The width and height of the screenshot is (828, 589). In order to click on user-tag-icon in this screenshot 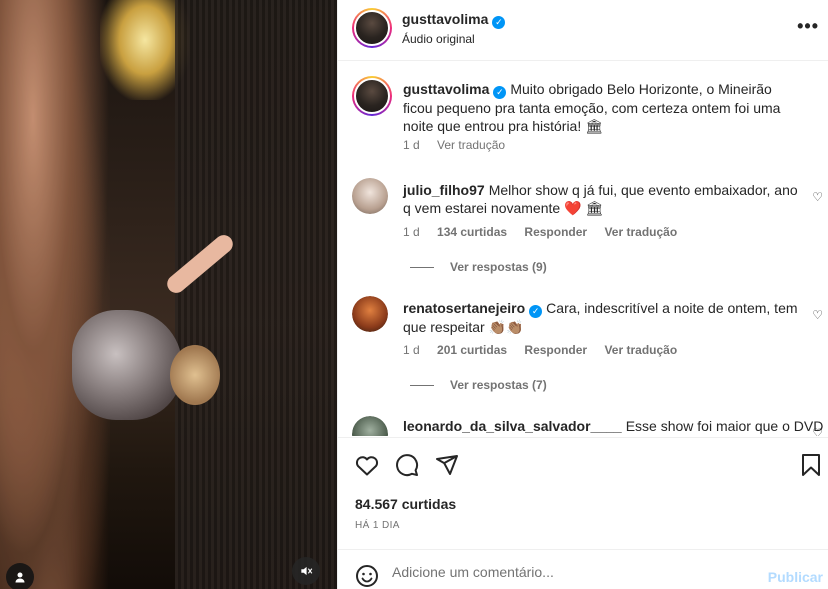, I will do `click(20, 576)`.